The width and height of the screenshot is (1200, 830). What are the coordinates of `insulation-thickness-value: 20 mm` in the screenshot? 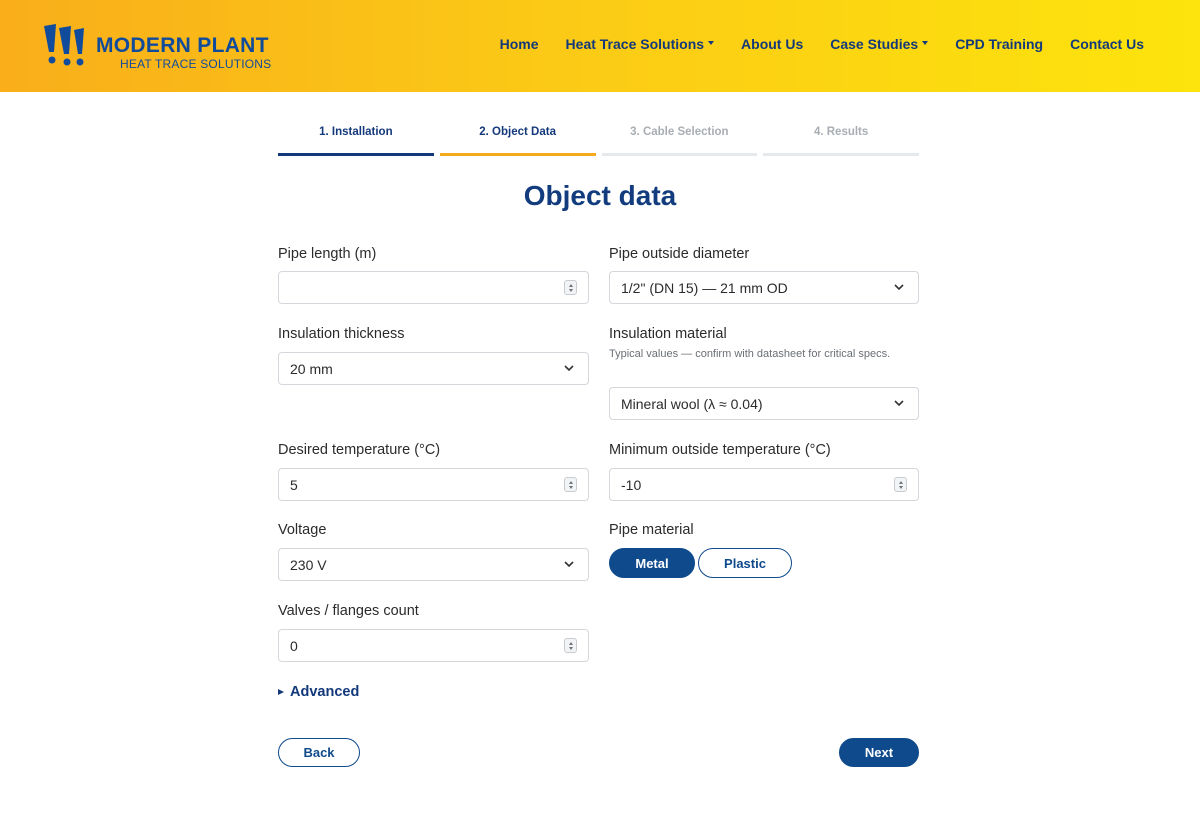 It's located at (311, 368).